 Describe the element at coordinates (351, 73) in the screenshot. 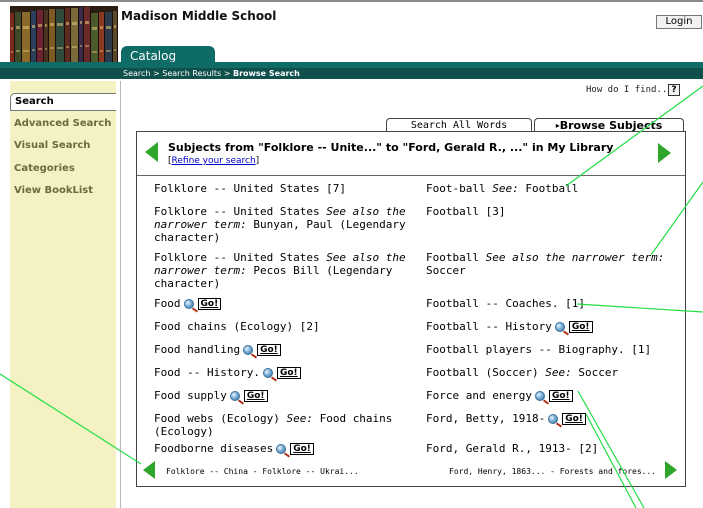

I see `breadcrumb: Search > Search Results > Browse Search` at that location.